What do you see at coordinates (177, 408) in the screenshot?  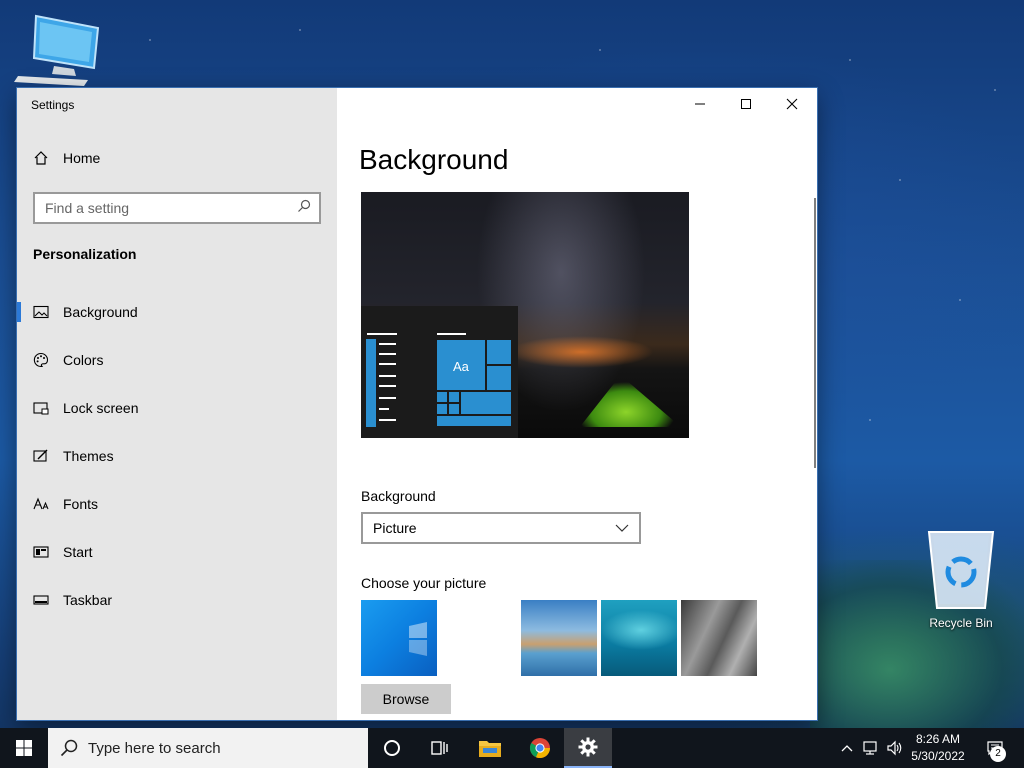 I see `nav-item-lock-screen: Lock screen` at bounding box center [177, 408].